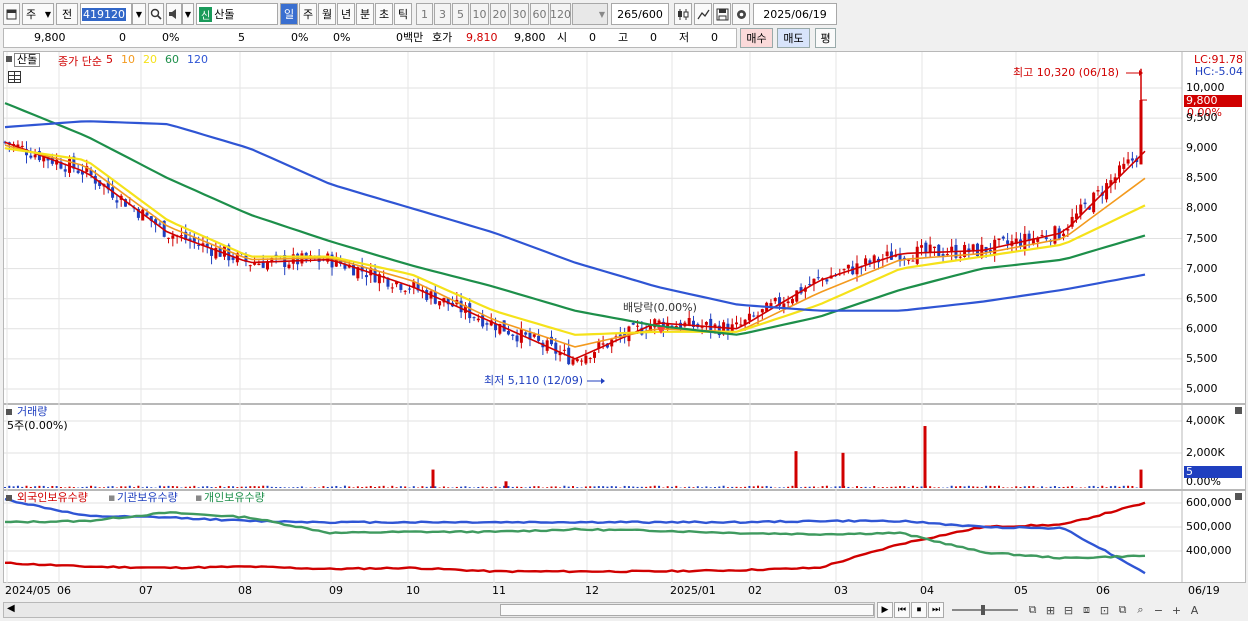 Image resolution: width=1248 pixels, height=621 pixels. What do you see at coordinates (127, 59) in the screenshot?
I see `ma-legend-10: 10` at bounding box center [127, 59].